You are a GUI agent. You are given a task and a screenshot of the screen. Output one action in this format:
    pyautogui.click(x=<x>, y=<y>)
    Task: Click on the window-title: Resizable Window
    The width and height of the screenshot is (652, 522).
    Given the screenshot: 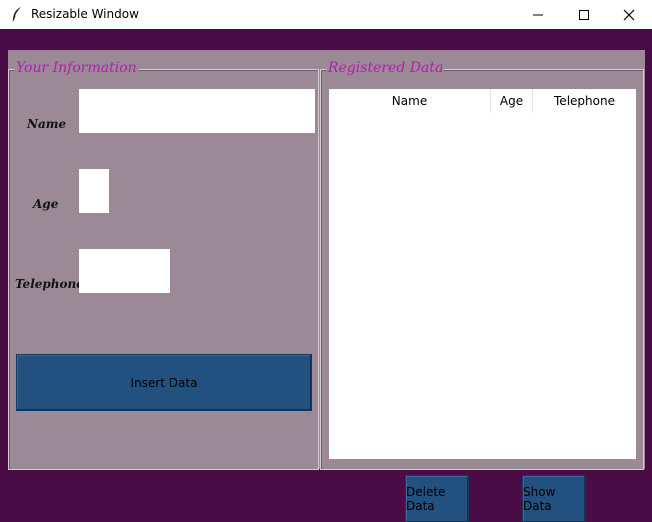 What is the action you would take?
    pyautogui.click(x=85, y=14)
    